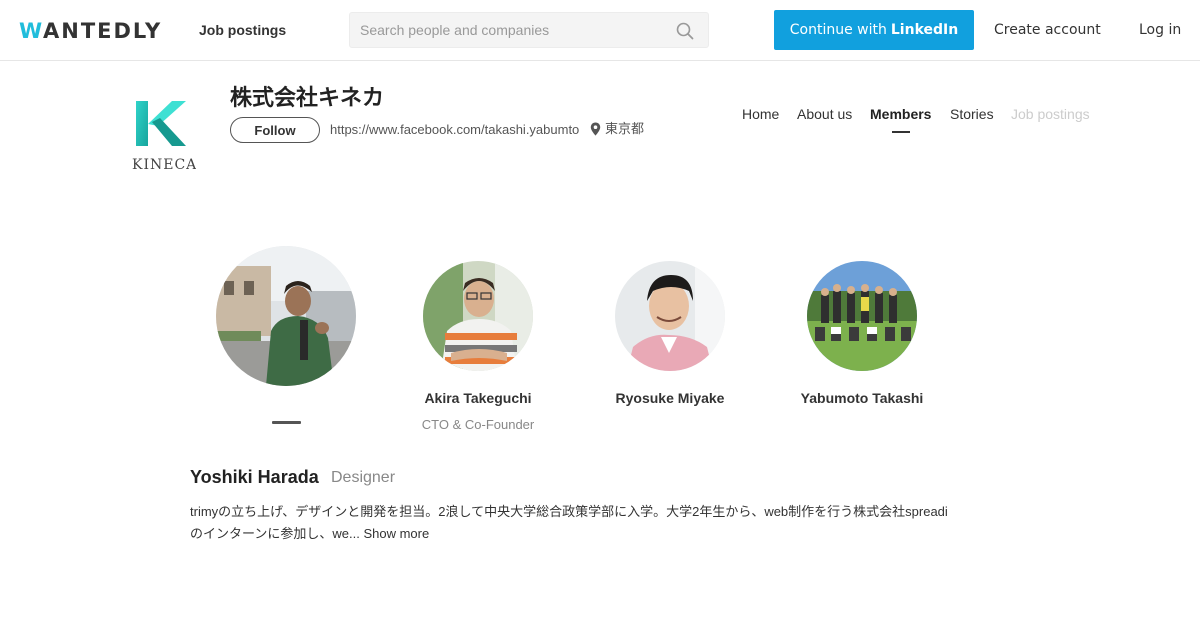 The width and height of the screenshot is (1200, 630). I want to click on tab-home: Home, so click(760, 114).